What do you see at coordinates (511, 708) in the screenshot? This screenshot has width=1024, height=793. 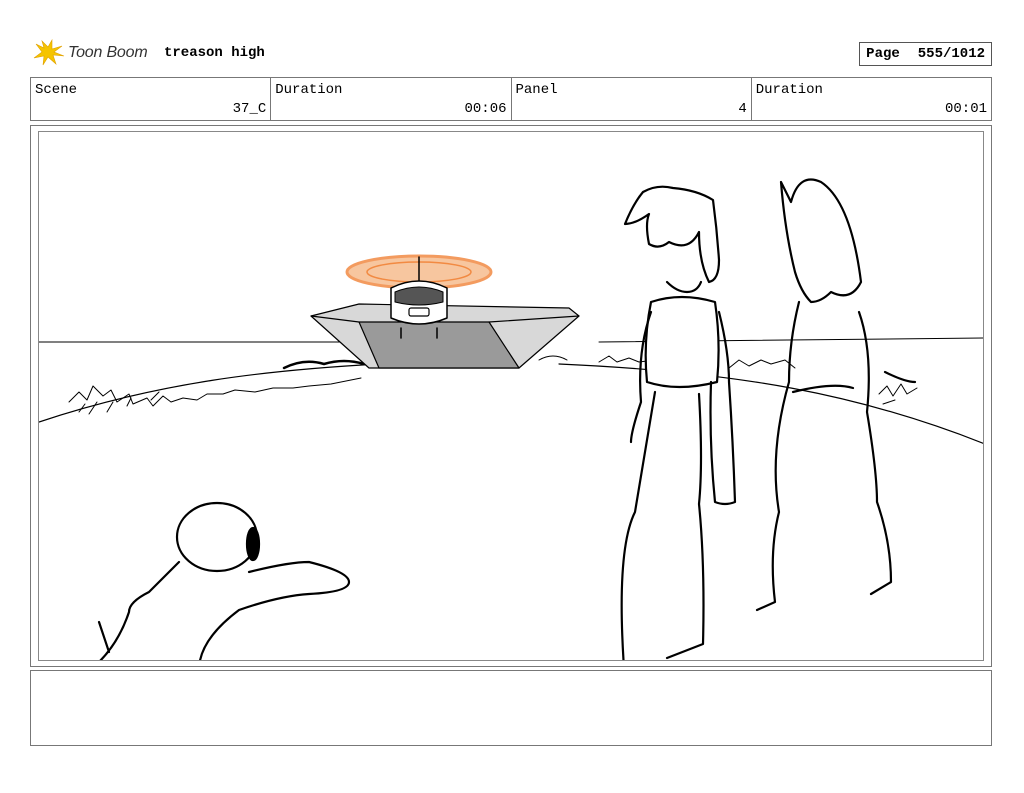 I see `panel-notes-box` at bounding box center [511, 708].